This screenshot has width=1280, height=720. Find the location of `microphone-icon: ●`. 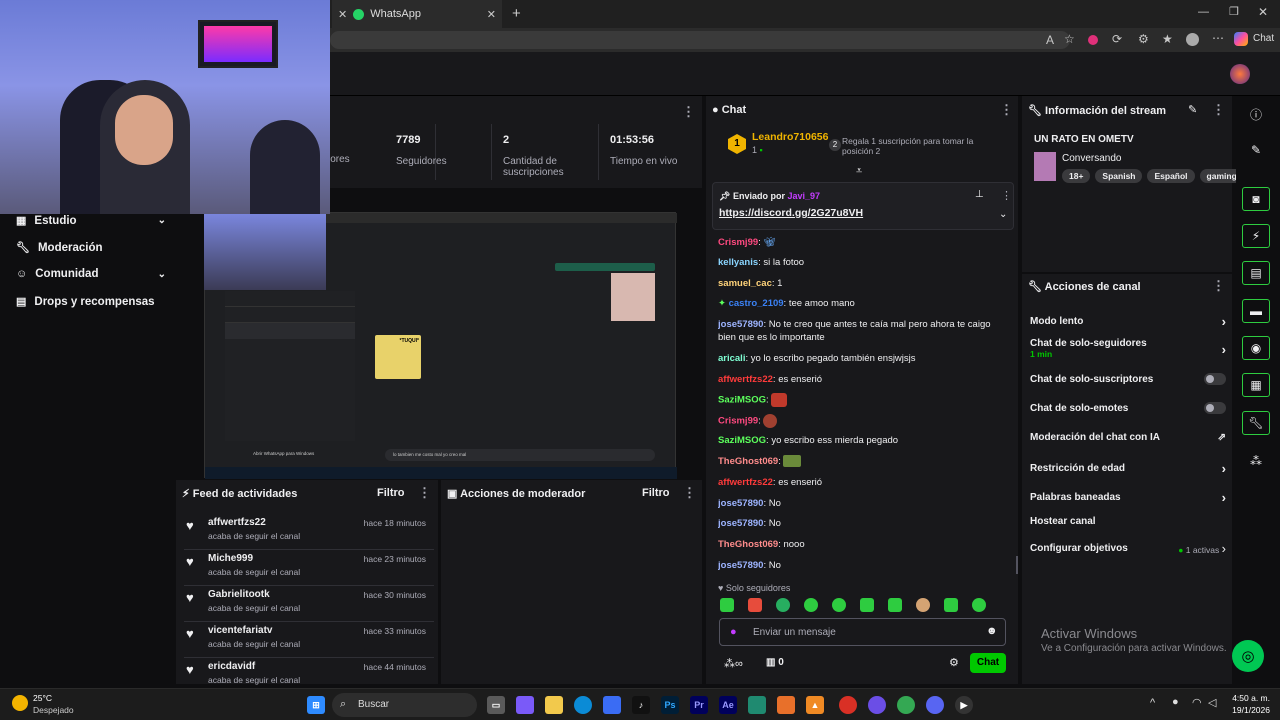

microphone-icon: ● is located at coordinates (733, 632).